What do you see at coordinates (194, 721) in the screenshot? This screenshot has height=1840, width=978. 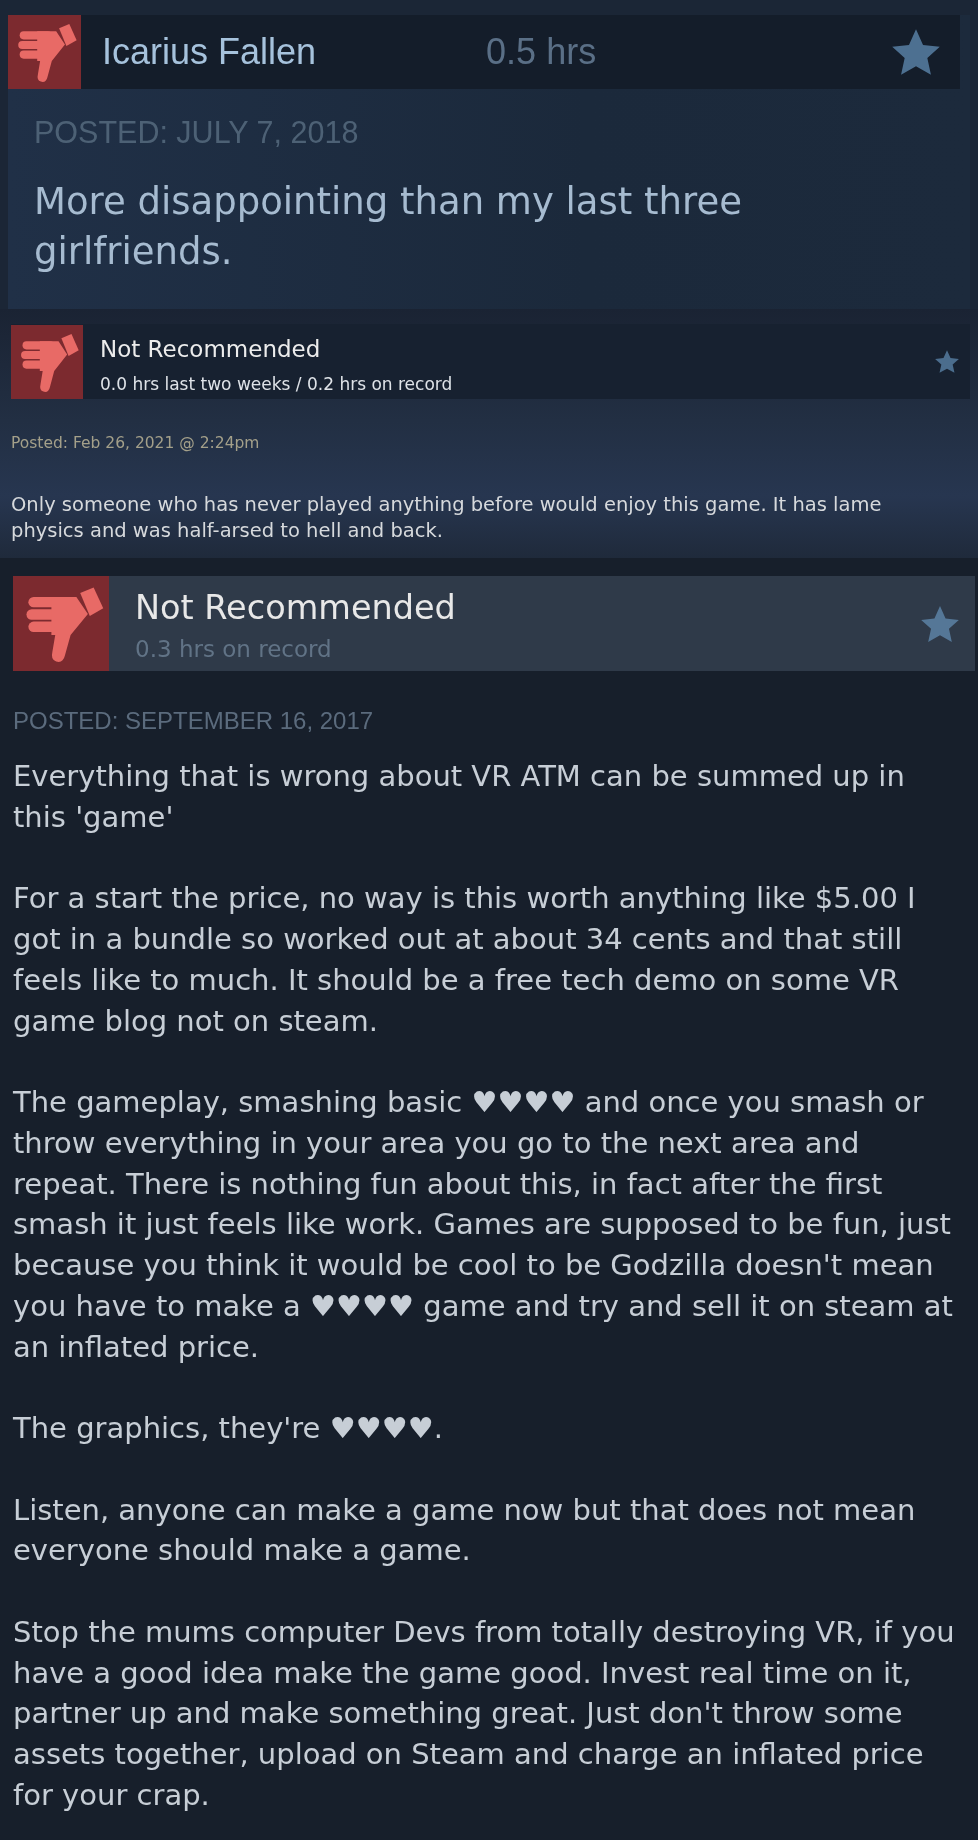 I see `posted-date: POSTED: SEPTEMBER 16, 2017` at bounding box center [194, 721].